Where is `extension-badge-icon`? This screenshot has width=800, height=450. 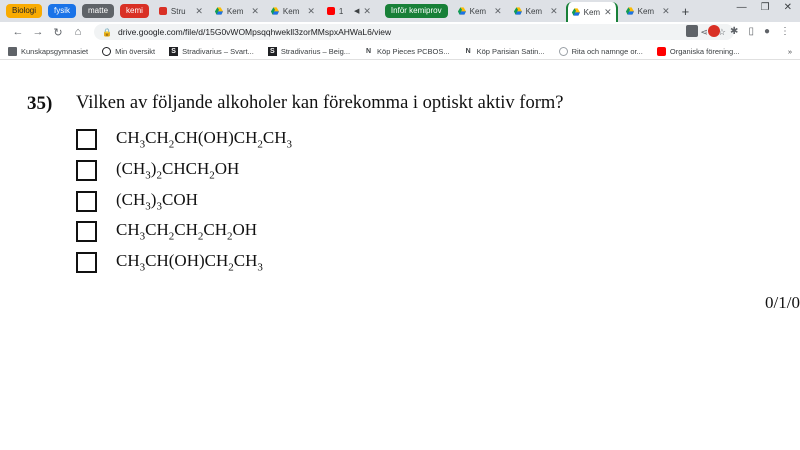 extension-badge-icon is located at coordinates (714, 31).